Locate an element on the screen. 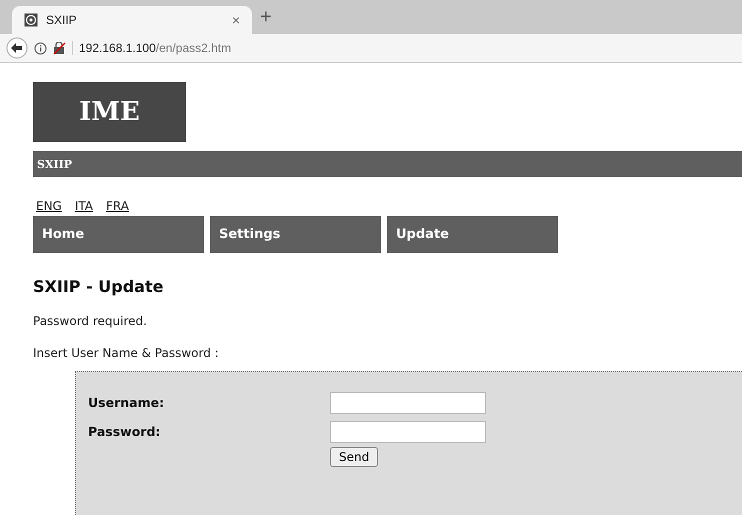 This screenshot has width=742, height=515. browser-tab: SXIIP × is located at coordinates (132, 20).